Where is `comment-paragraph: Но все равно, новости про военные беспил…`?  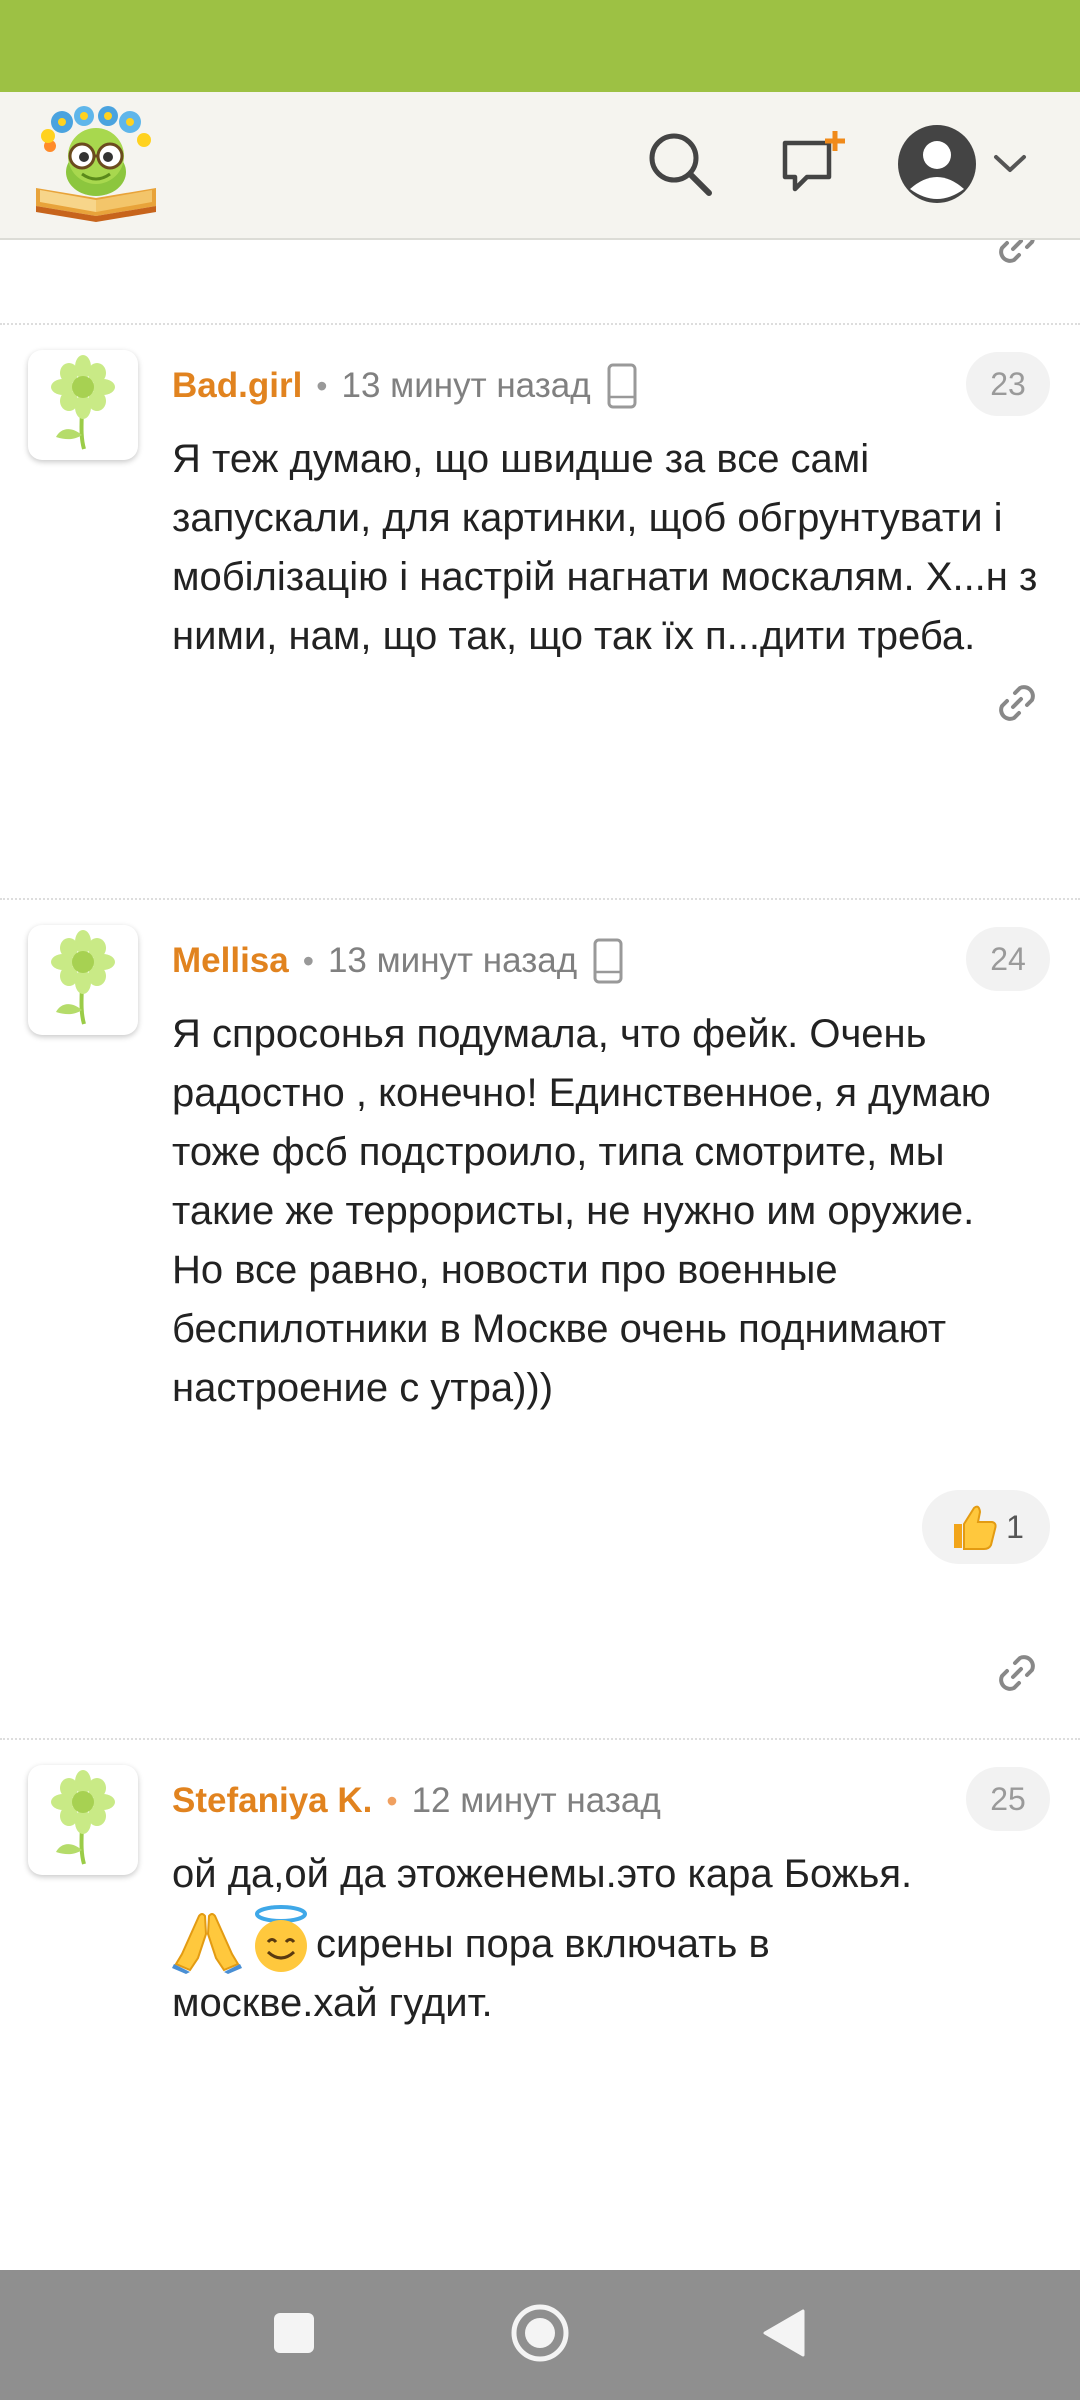 comment-paragraph: Но все равно, новости про военные беспил… is located at coordinates (559, 1329).